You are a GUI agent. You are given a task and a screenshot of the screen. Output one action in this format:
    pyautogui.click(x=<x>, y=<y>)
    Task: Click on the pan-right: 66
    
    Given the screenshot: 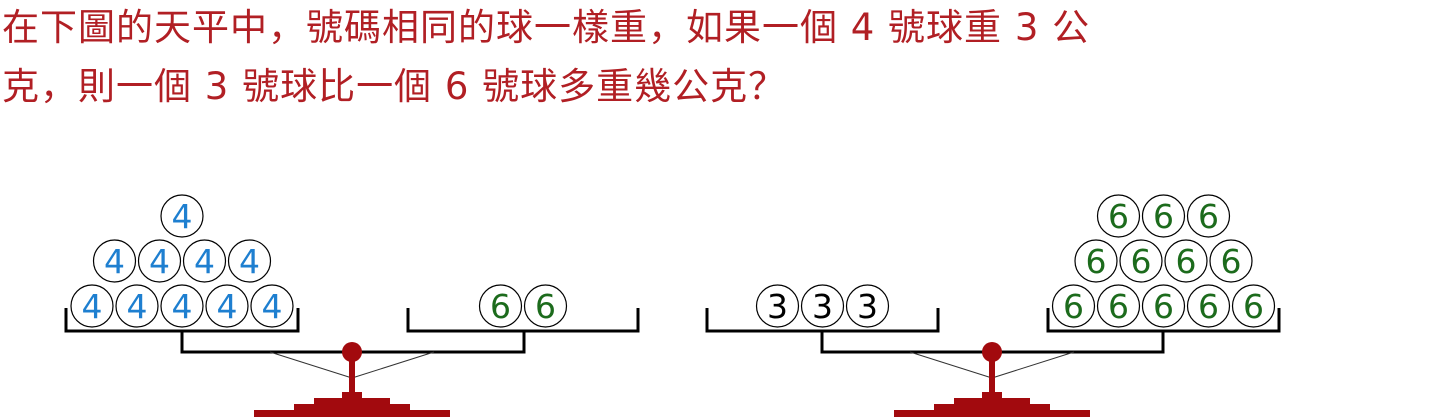 What is the action you would take?
    pyautogui.click(x=523, y=308)
    